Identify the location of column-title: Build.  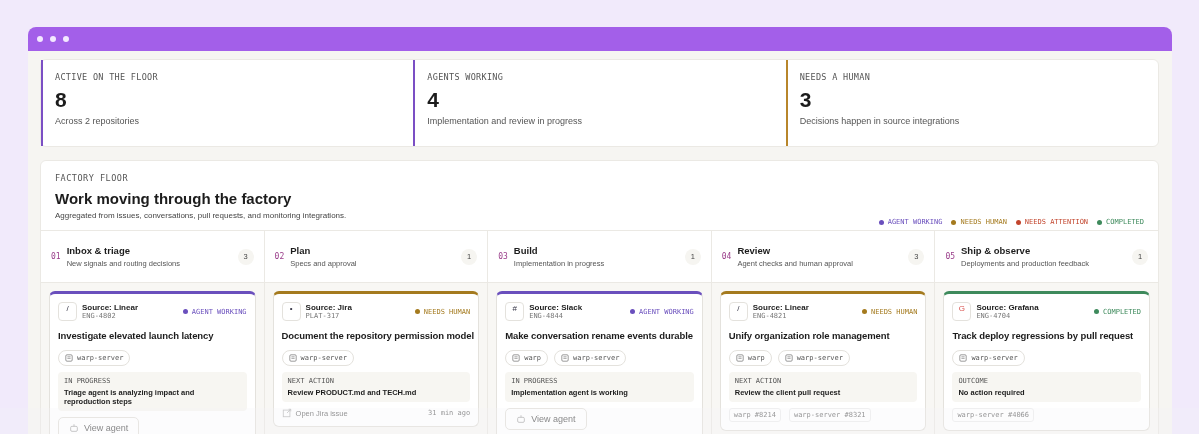
(526, 250).